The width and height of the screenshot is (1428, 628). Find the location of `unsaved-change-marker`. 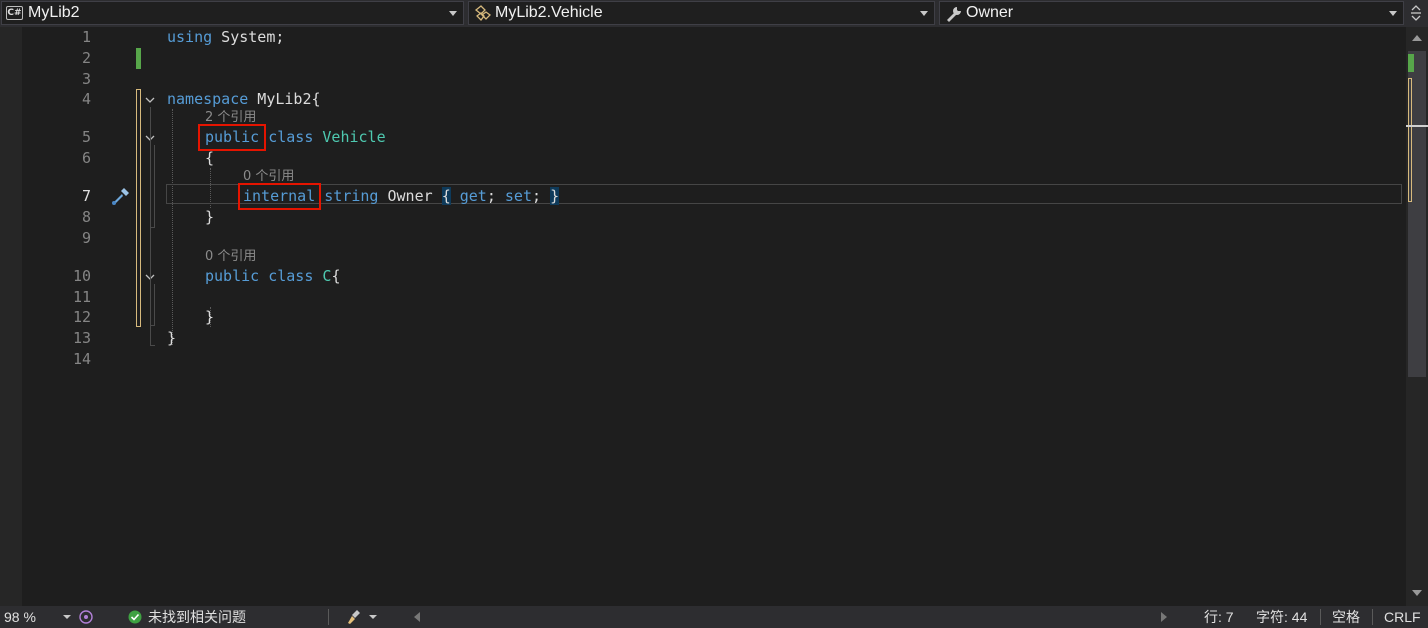

unsaved-change-marker is located at coordinates (138, 208).